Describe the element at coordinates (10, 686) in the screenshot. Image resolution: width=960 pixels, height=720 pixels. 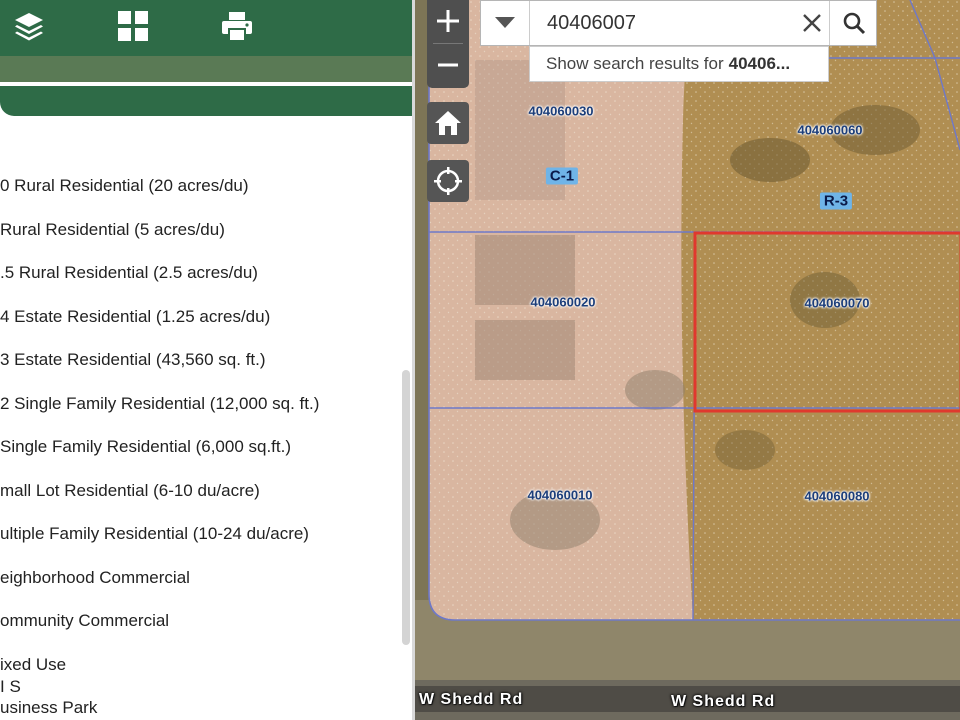
I see `legend-item: I S` at that location.